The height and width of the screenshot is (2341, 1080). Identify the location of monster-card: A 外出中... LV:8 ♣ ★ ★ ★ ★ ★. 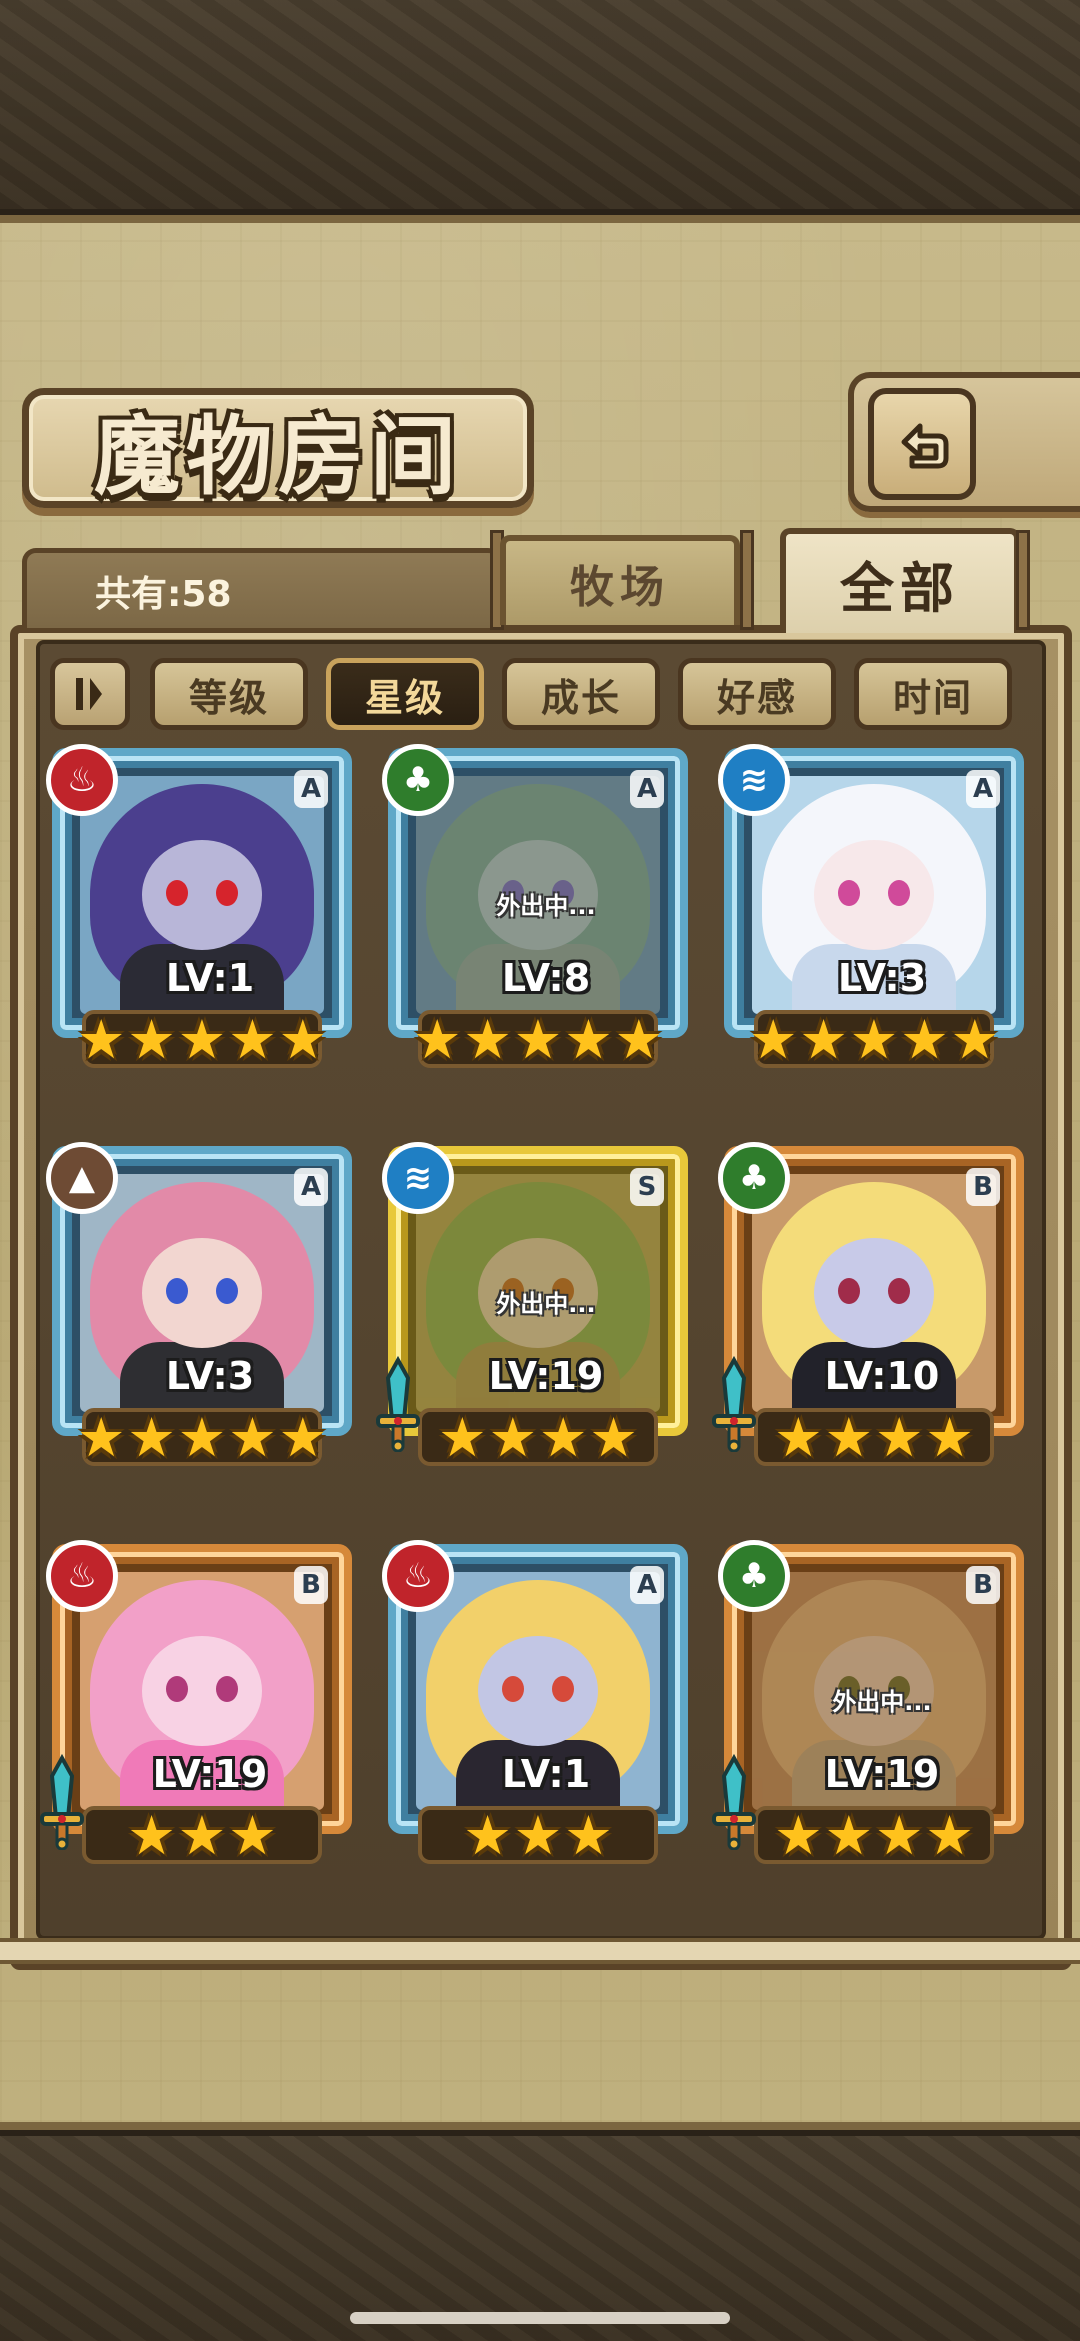
(535, 908).